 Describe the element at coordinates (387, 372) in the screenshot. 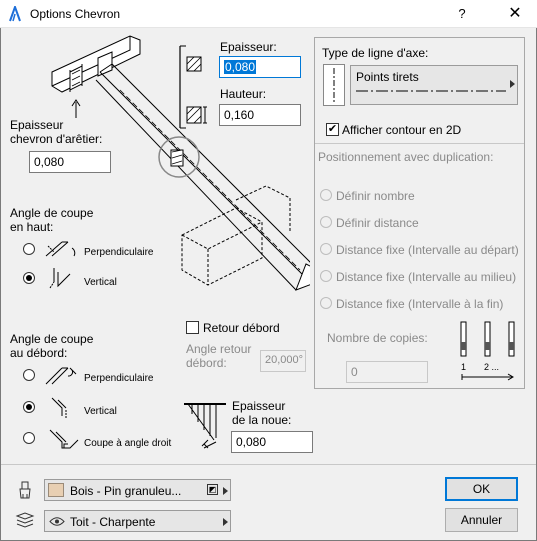

I see `copies-input: 0` at that location.